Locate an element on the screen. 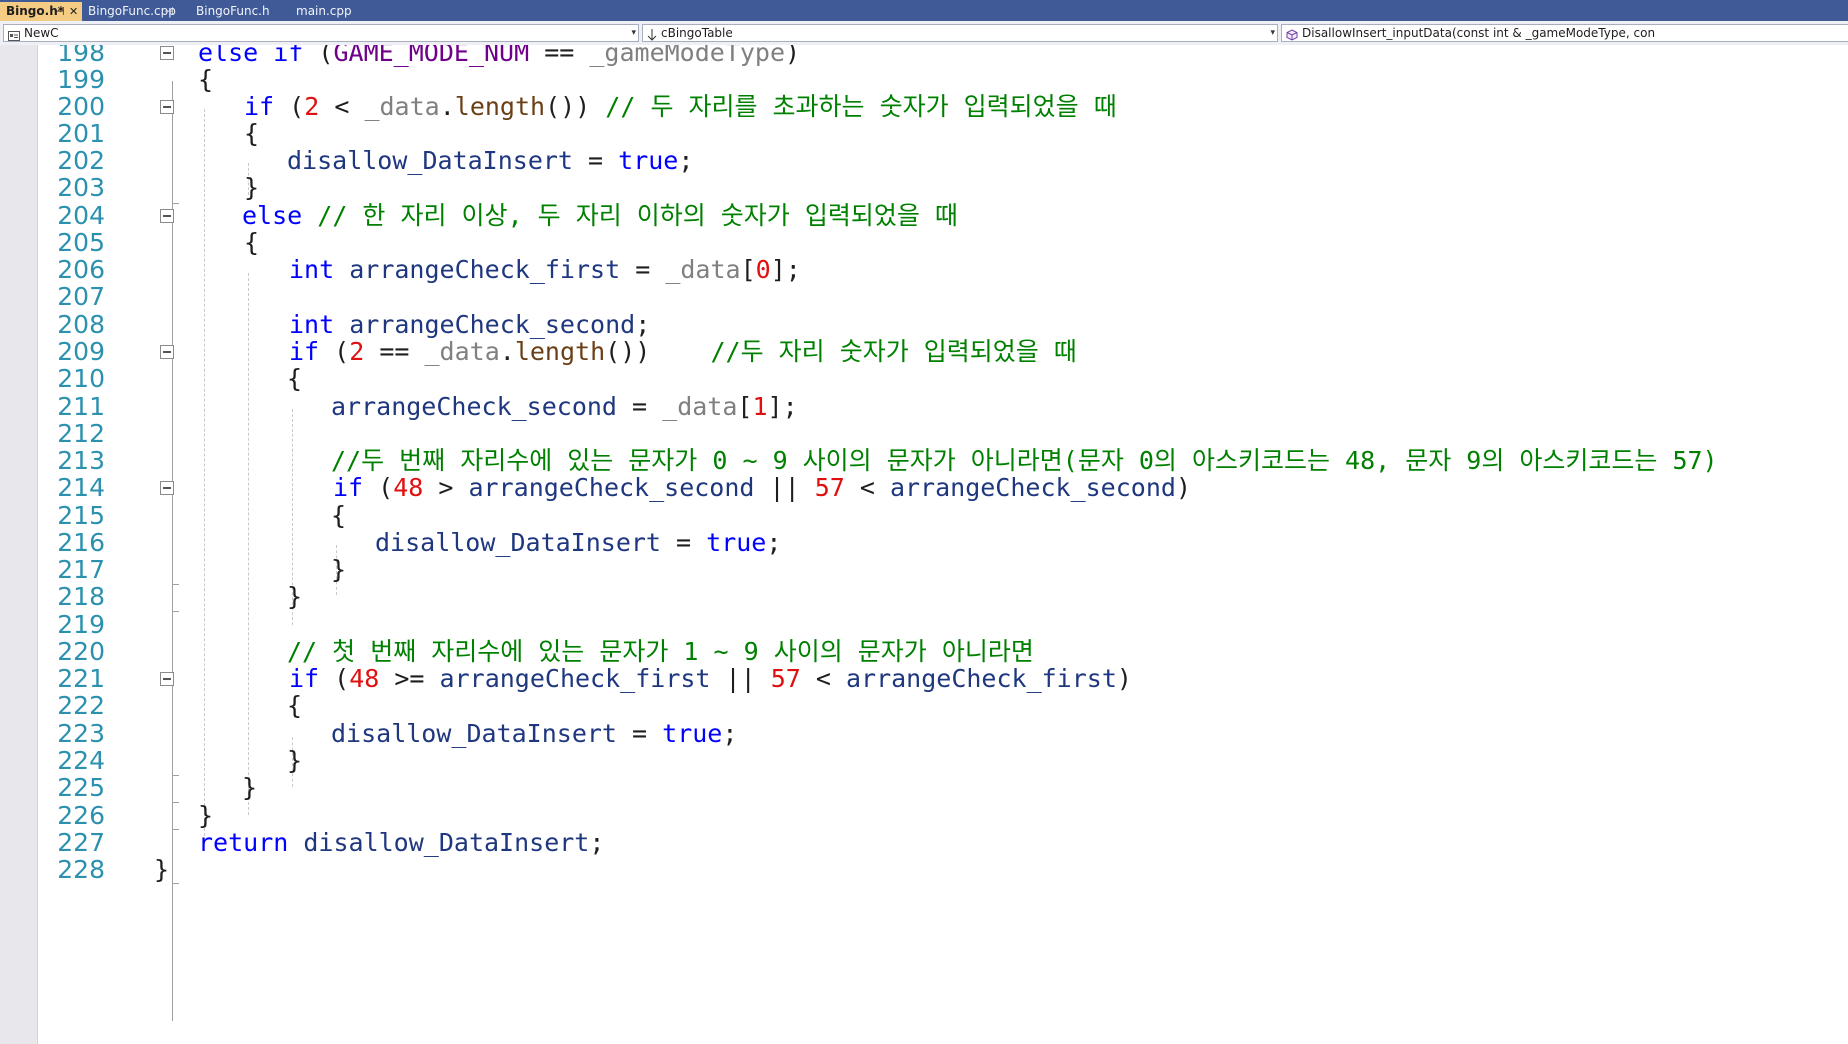 This screenshot has width=1848, height=1044. code-text: } is located at coordinates (162, 869).